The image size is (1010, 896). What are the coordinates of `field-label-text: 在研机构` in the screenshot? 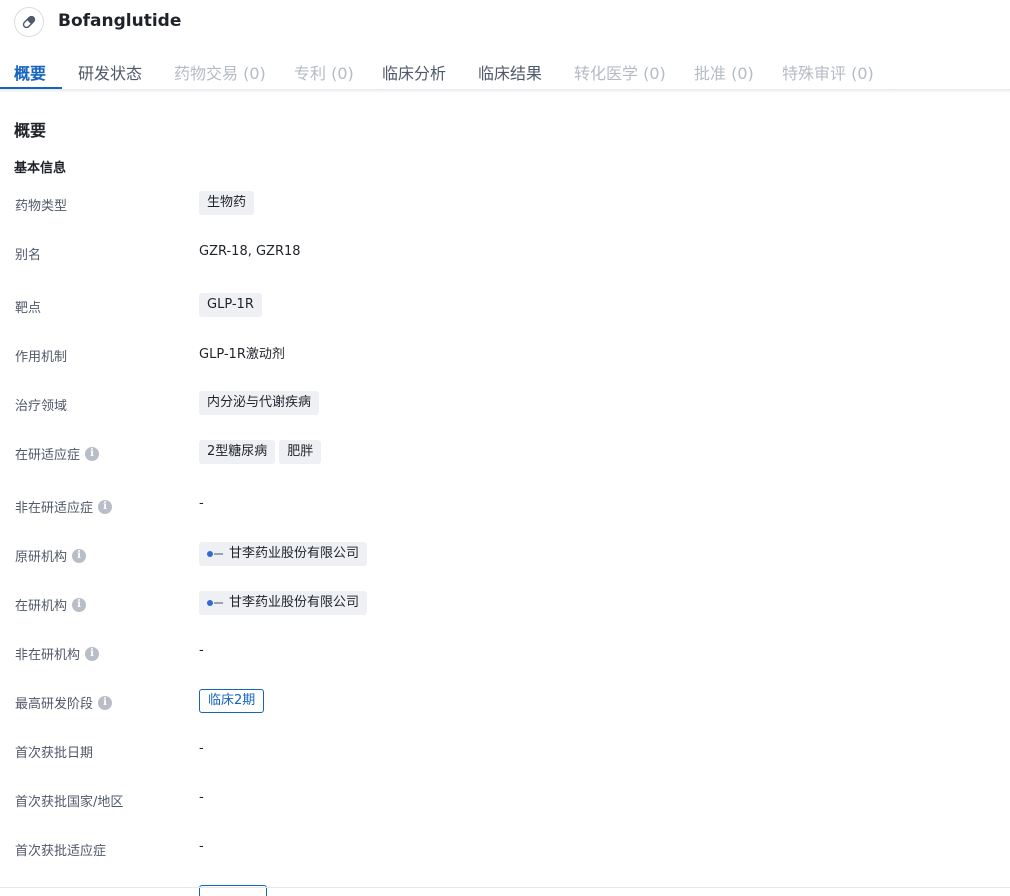 It's located at (41, 606).